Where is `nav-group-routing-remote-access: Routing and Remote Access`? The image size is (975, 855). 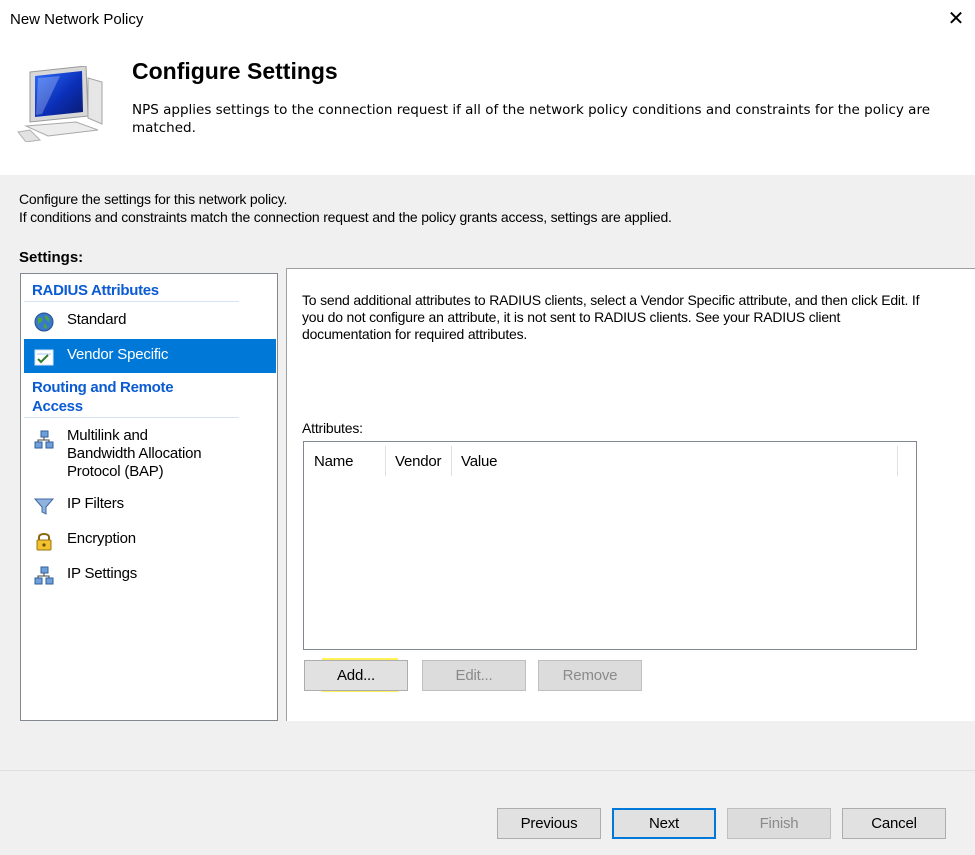
nav-group-routing-remote-access: Routing and Remote Access is located at coordinates (103, 397).